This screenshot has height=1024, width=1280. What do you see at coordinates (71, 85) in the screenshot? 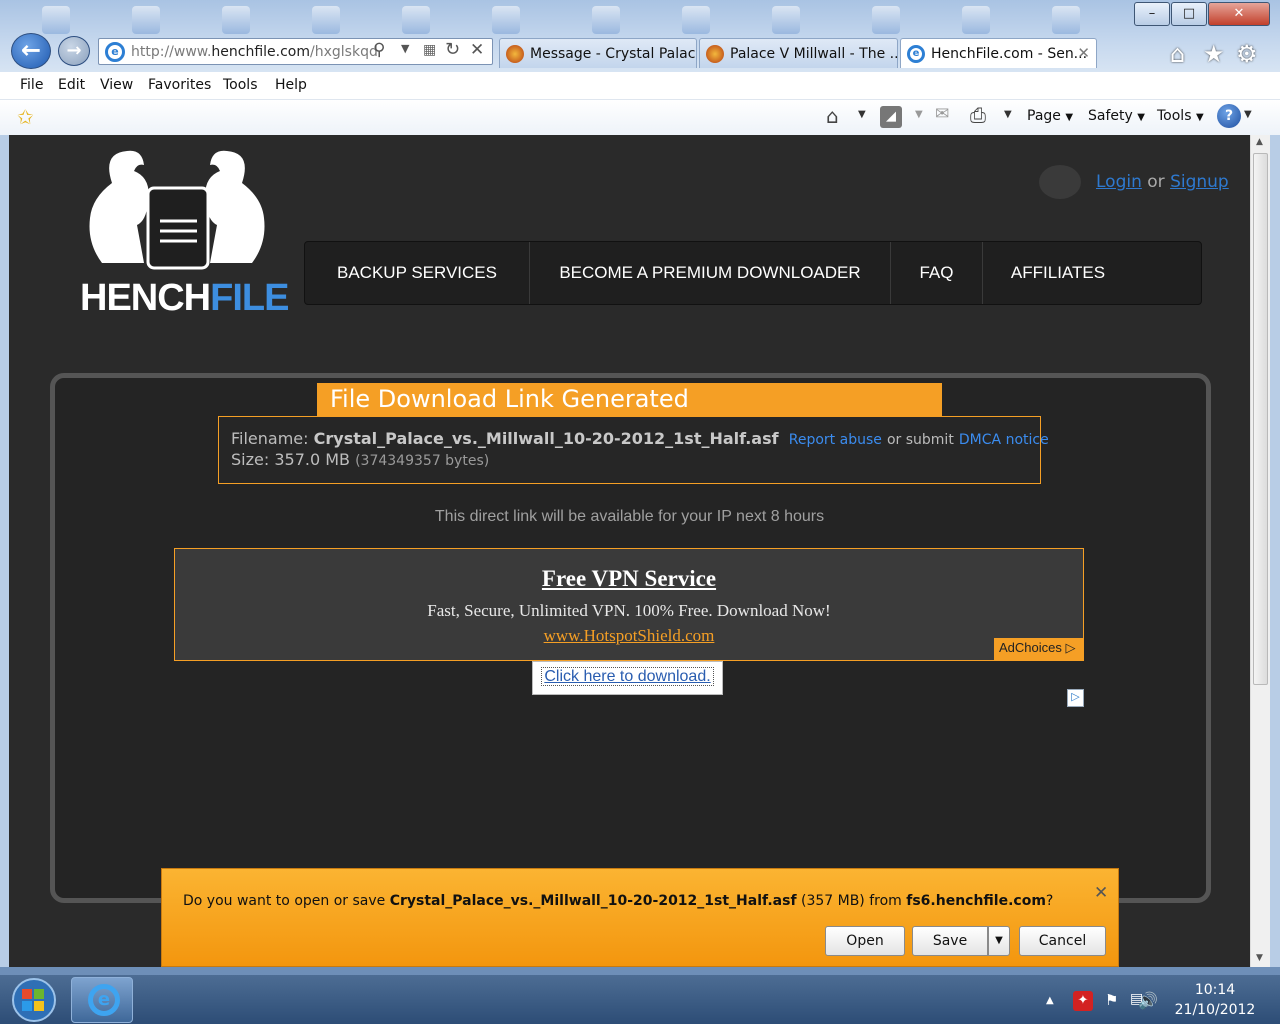
I see `menu-edit: Edit` at bounding box center [71, 85].